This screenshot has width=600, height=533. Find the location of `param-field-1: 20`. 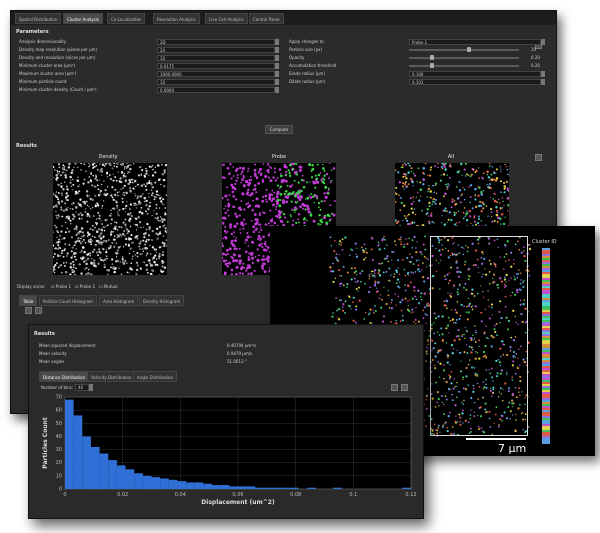

param-field-1: 20 is located at coordinates (216, 50).